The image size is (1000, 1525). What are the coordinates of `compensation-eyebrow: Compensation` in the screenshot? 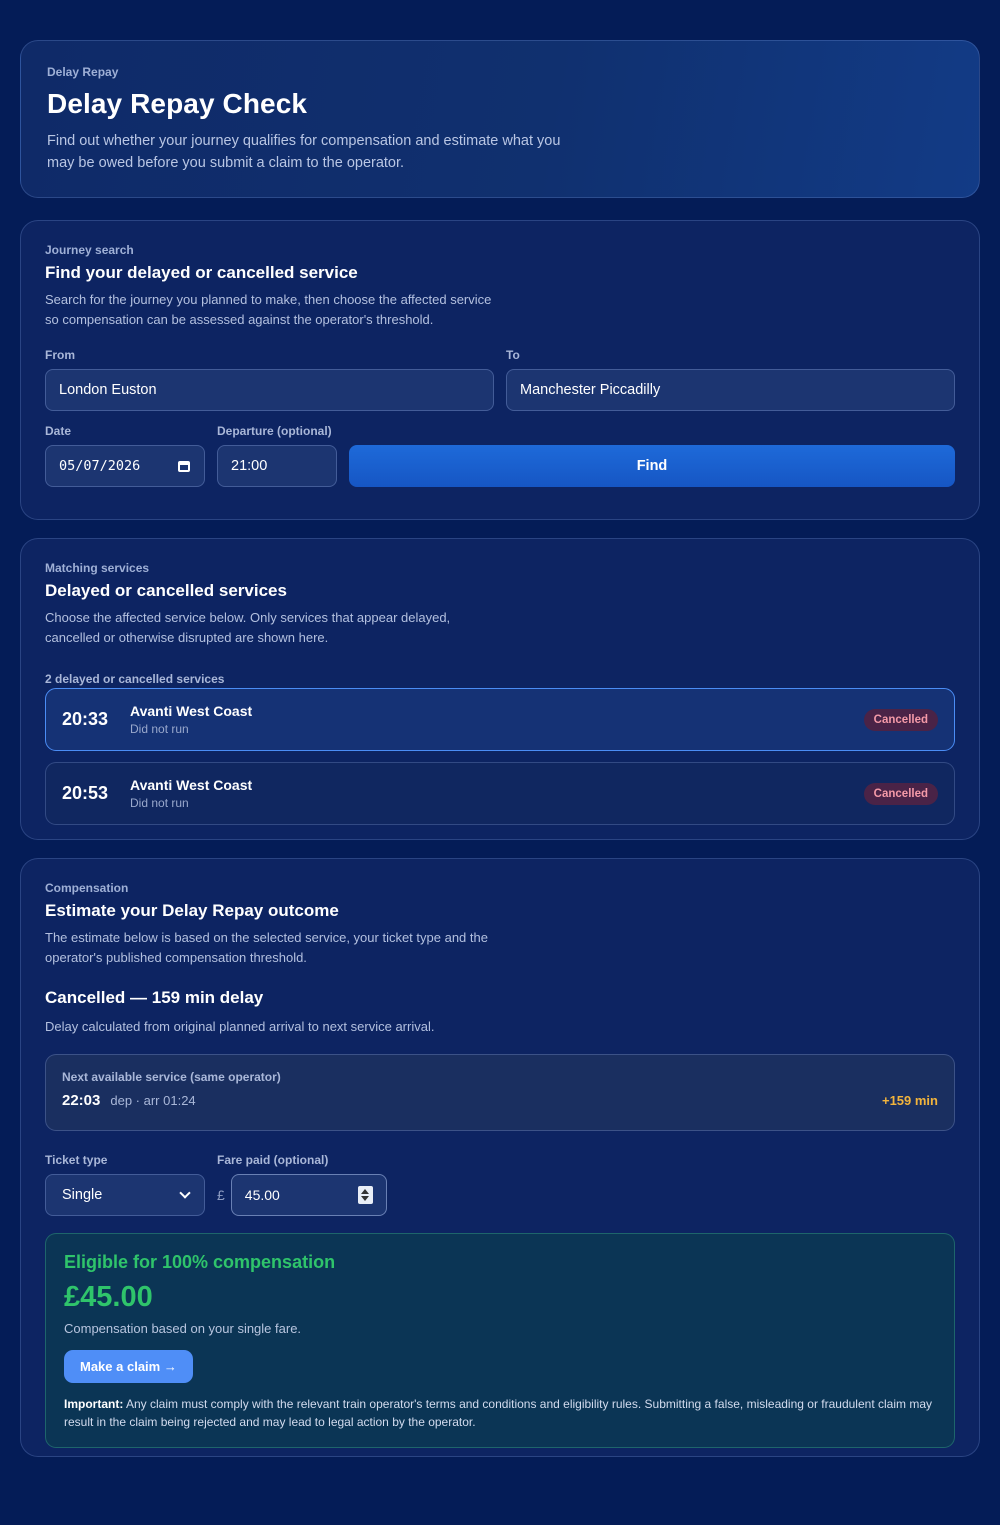 It's located at (87, 888).